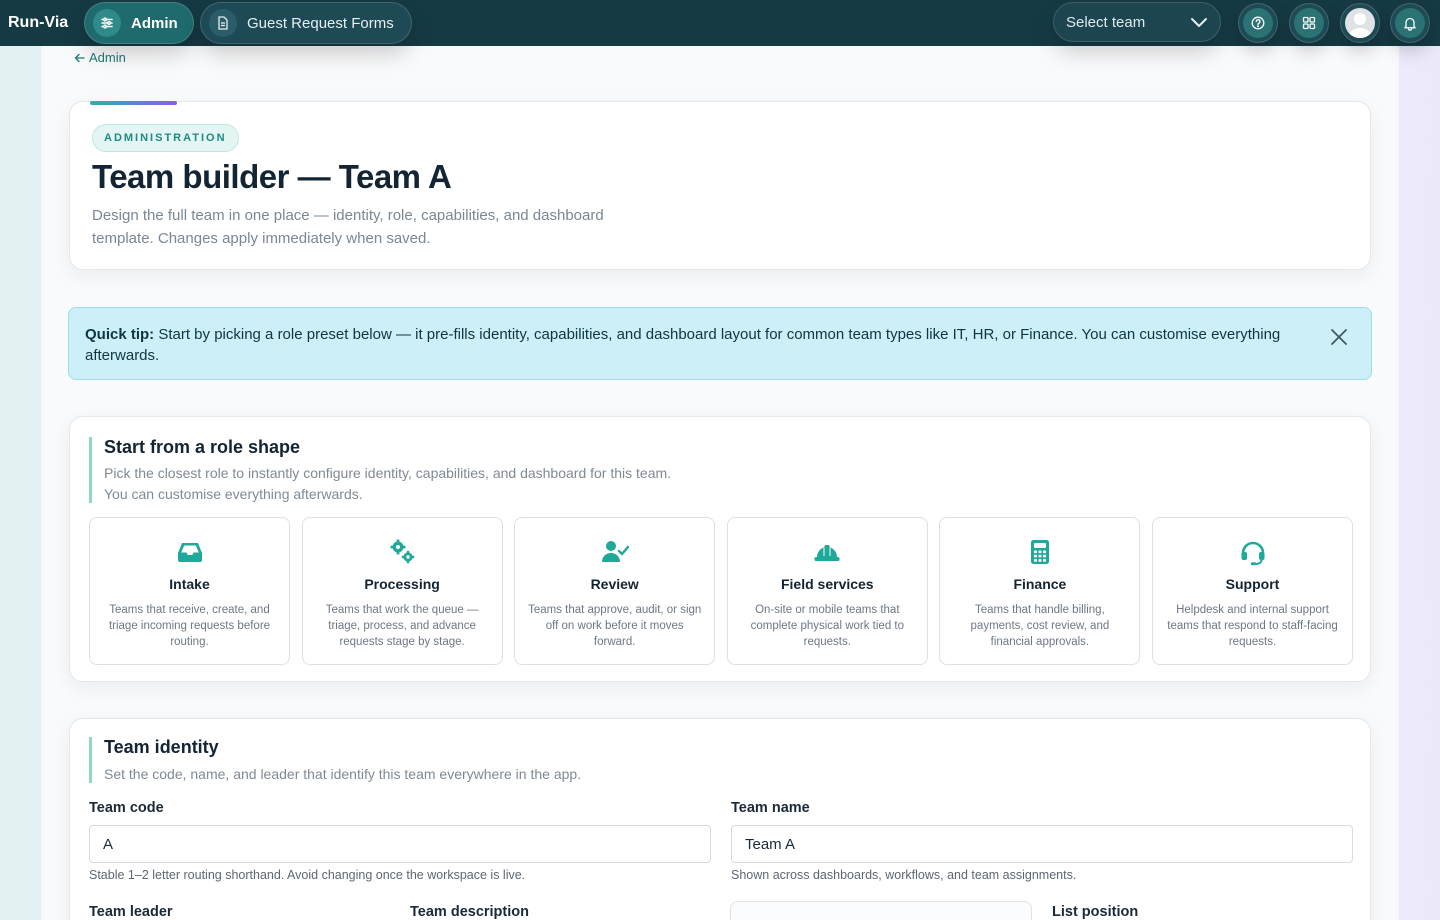 This screenshot has width=1440, height=920. Describe the element at coordinates (1039, 552) in the screenshot. I see `calculator-icon` at that location.